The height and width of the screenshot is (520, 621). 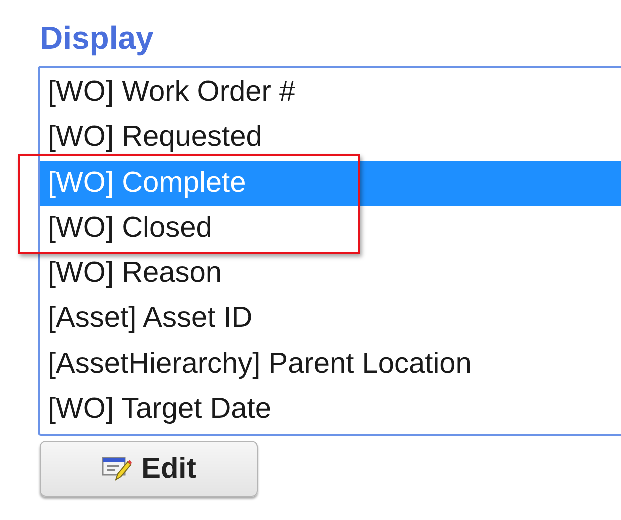 What do you see at coordinates (330, 273) in the screenshot?
I see `list-item: [WO] Reason` at bounding box center [330, 273].